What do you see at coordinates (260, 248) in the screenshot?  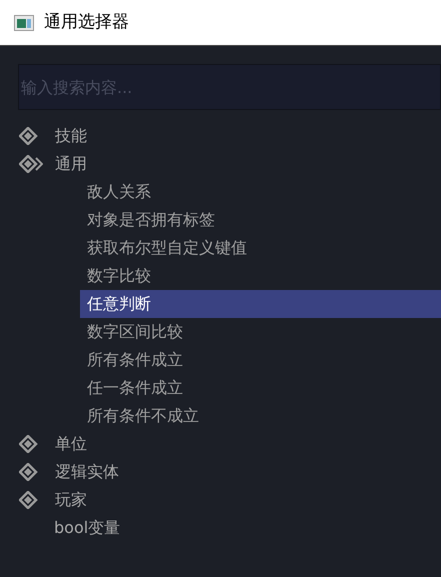 I see `tree-item: 获取布尔型自定义键值` at bounding box center [260, 248].